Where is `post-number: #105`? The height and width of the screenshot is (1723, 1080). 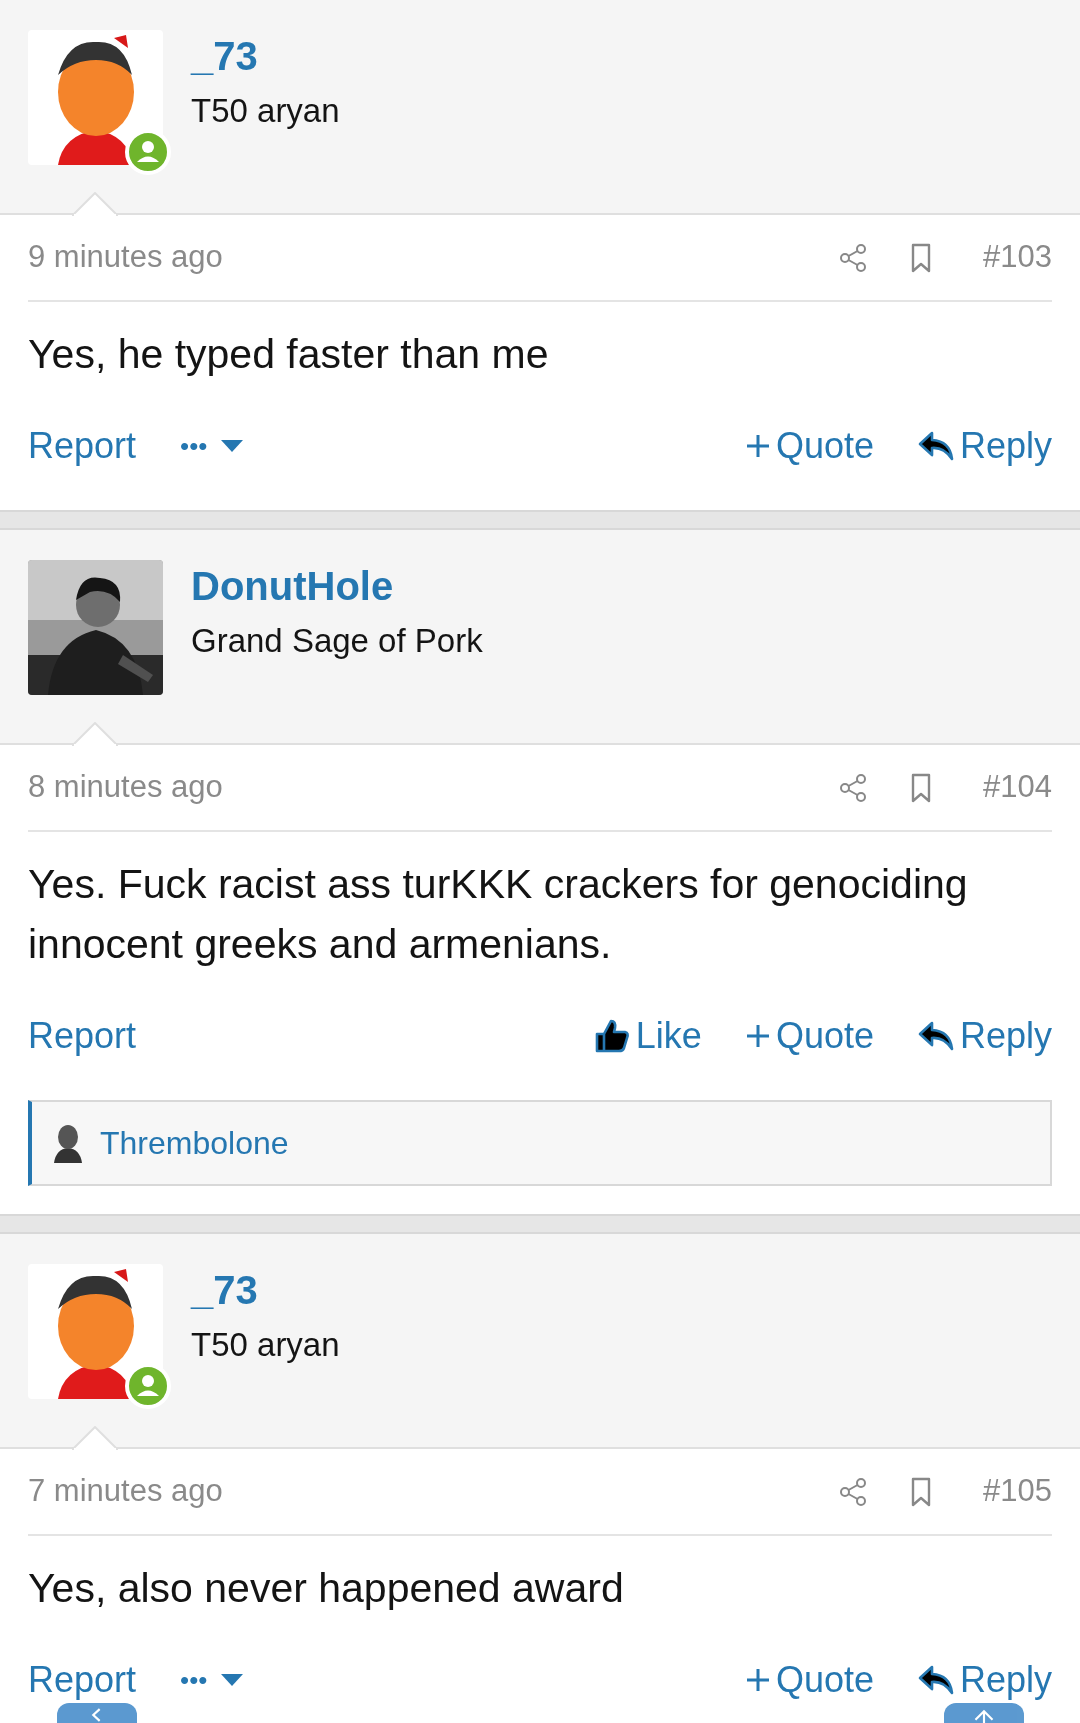
post-number: #105 is located at coordinates (1017, 1491).